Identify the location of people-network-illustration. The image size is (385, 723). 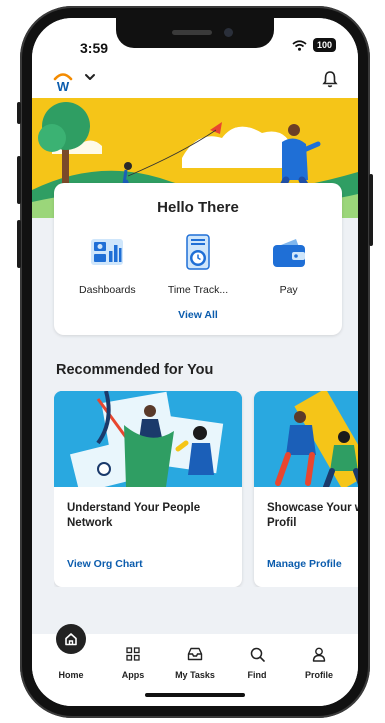
(148, 442).